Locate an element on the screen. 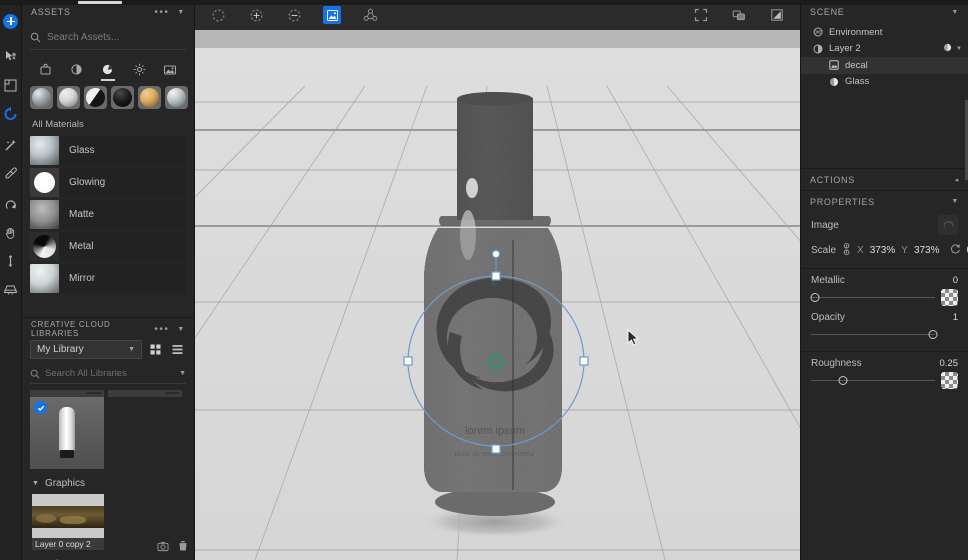 Image resolution: width=968 pixels, height=560 pixels. scale-y-value: 373% is located at coordinates (927, 250).